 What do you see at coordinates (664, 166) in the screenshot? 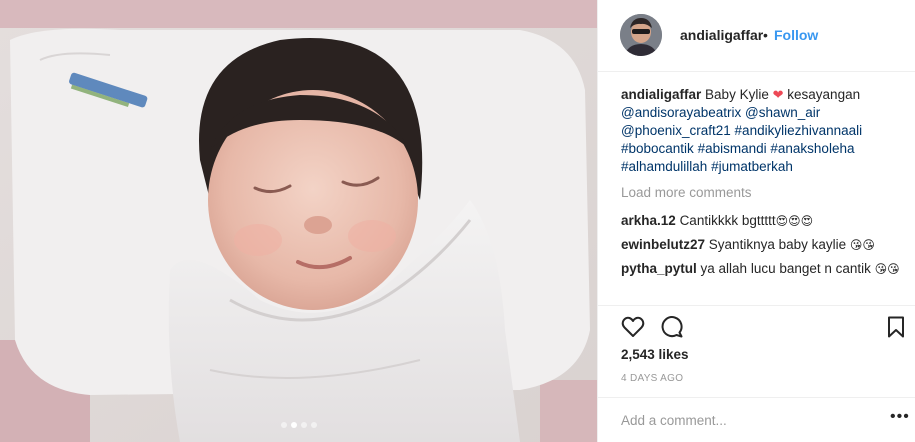
I see `caption-tag: #alhamdulillah` at bounding box center [664, 166].